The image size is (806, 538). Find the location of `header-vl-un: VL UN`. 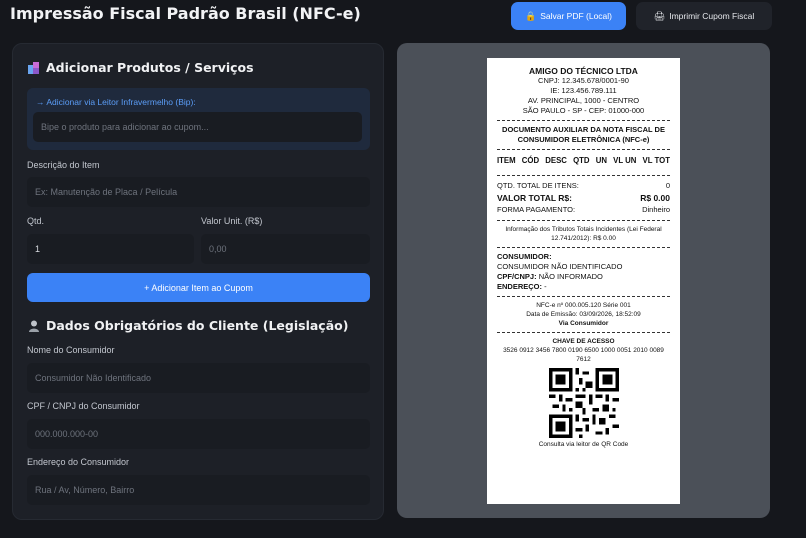

header-vl-un: VL UN is located at coordinates (625, 160).